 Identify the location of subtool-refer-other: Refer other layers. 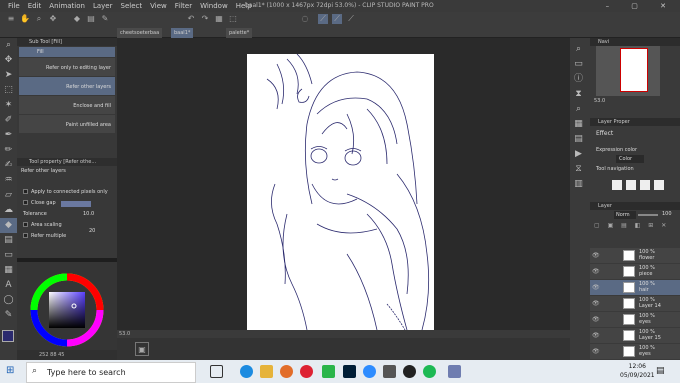
(67, 86).